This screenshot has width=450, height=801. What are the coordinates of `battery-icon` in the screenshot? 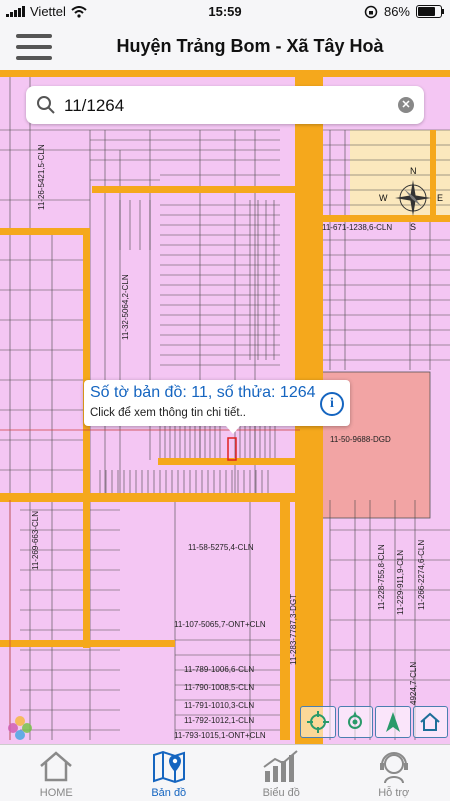 It's located at (429, 11).